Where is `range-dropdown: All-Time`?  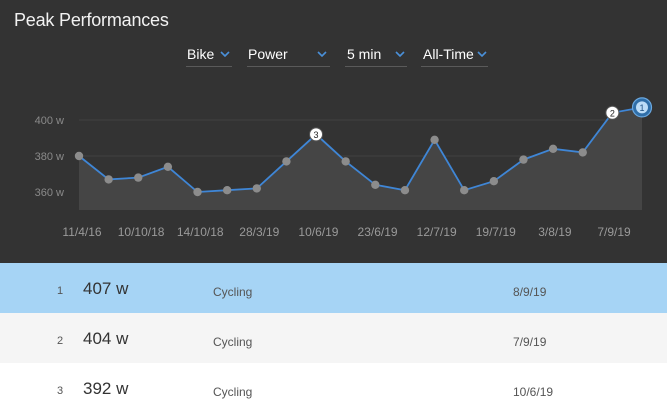
range-dropdown: All-Time is located at coordinates (454, 55).